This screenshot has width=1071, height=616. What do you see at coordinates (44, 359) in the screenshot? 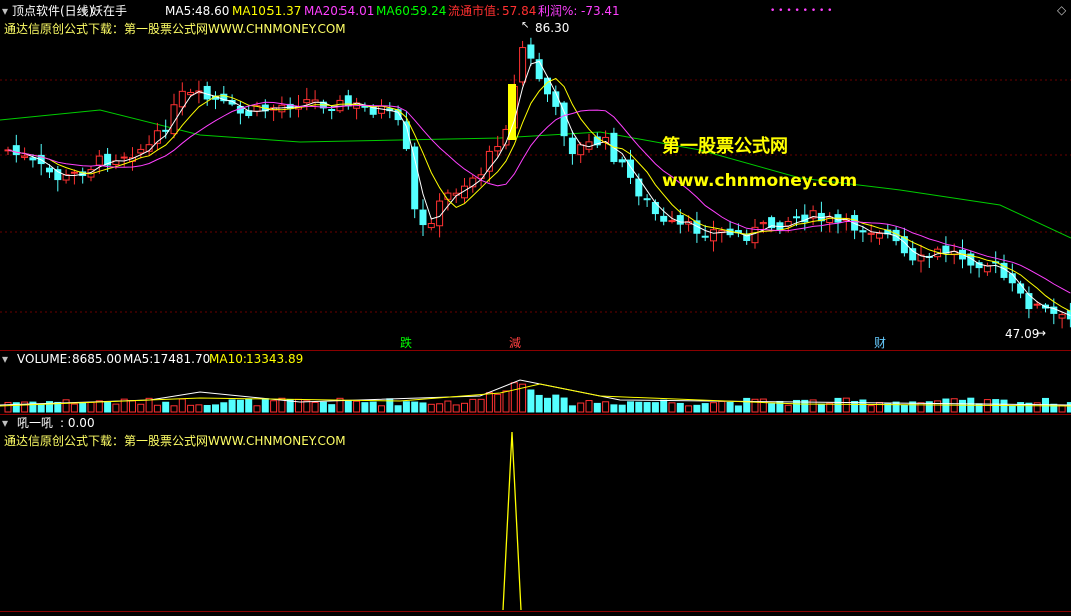
I see `volume-label: VOLUME:` at bounding box center [44, 359].